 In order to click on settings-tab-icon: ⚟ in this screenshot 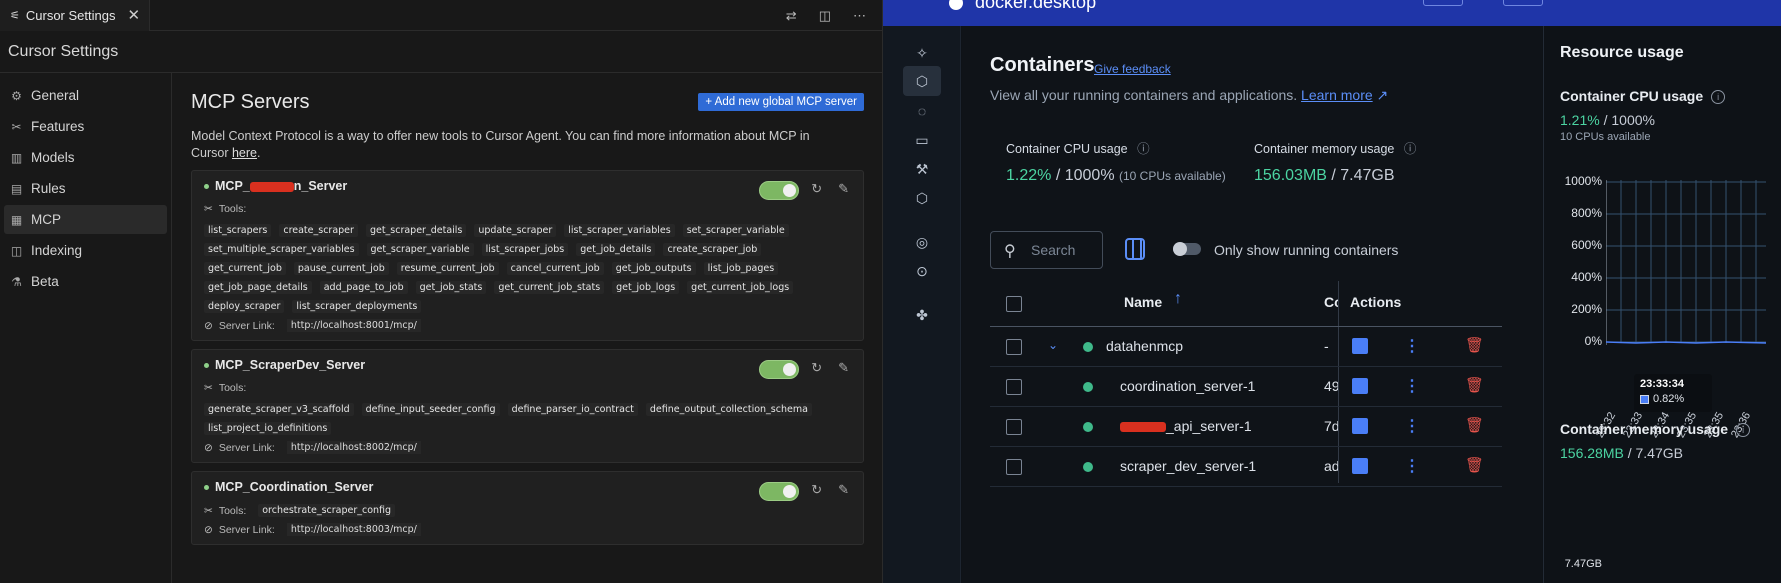, I will do `click(15, 15)`.